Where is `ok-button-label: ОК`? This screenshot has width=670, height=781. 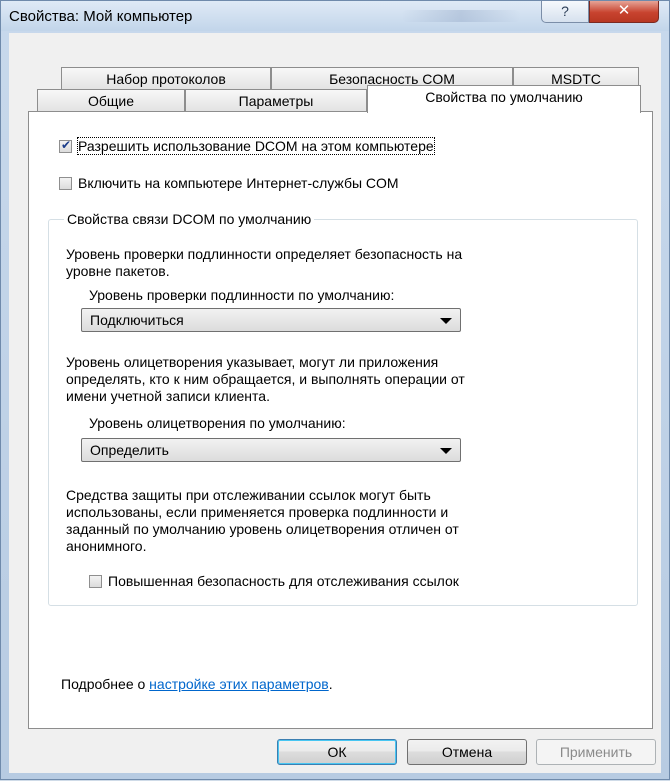 ok-button-label: ОК is located at coordinates (337, 752).